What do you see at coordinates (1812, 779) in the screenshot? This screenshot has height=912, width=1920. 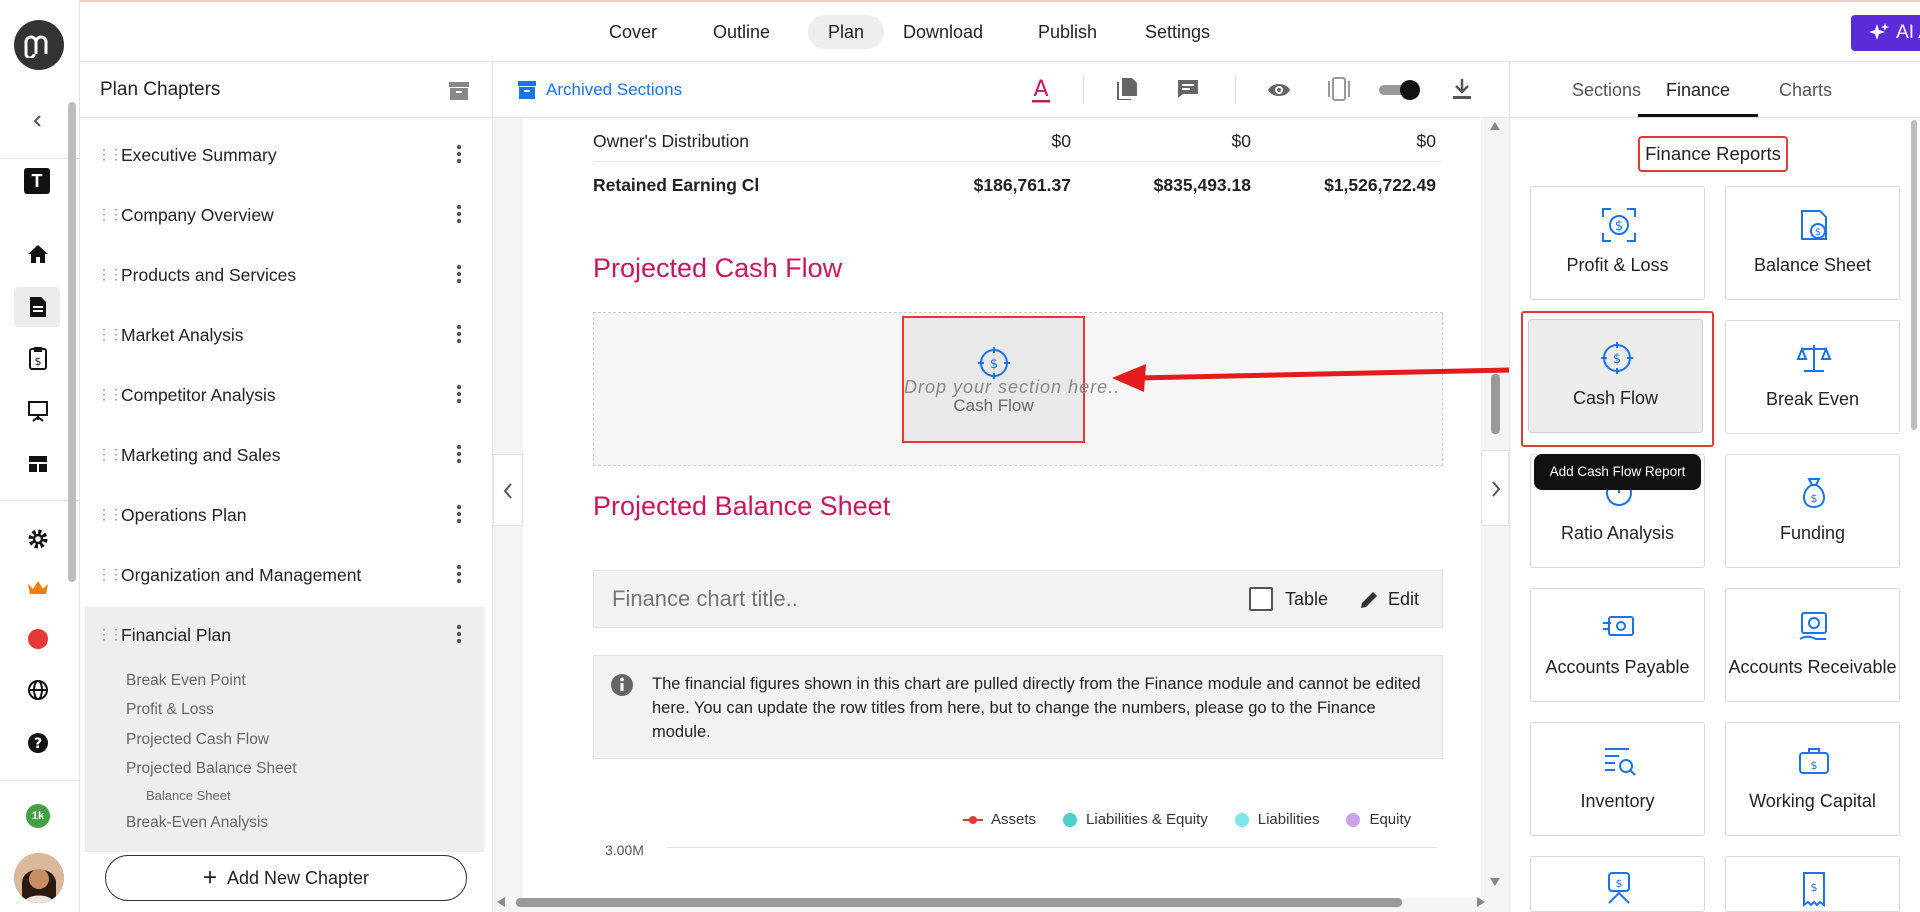 I see `report-card-working-capital: $ Working Capital` at bounding box center [1812, 779].